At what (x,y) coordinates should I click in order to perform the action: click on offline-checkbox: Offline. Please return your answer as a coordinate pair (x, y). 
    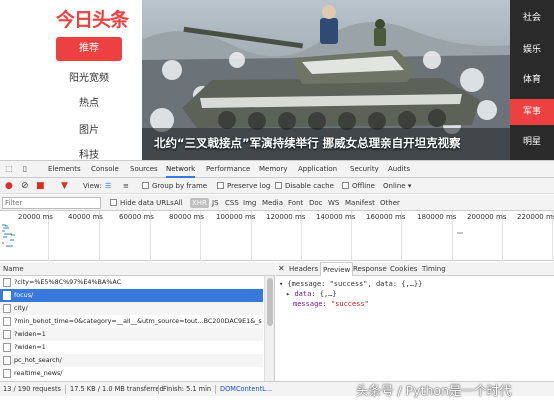
    Looking at the image, I should click on (358, 186).